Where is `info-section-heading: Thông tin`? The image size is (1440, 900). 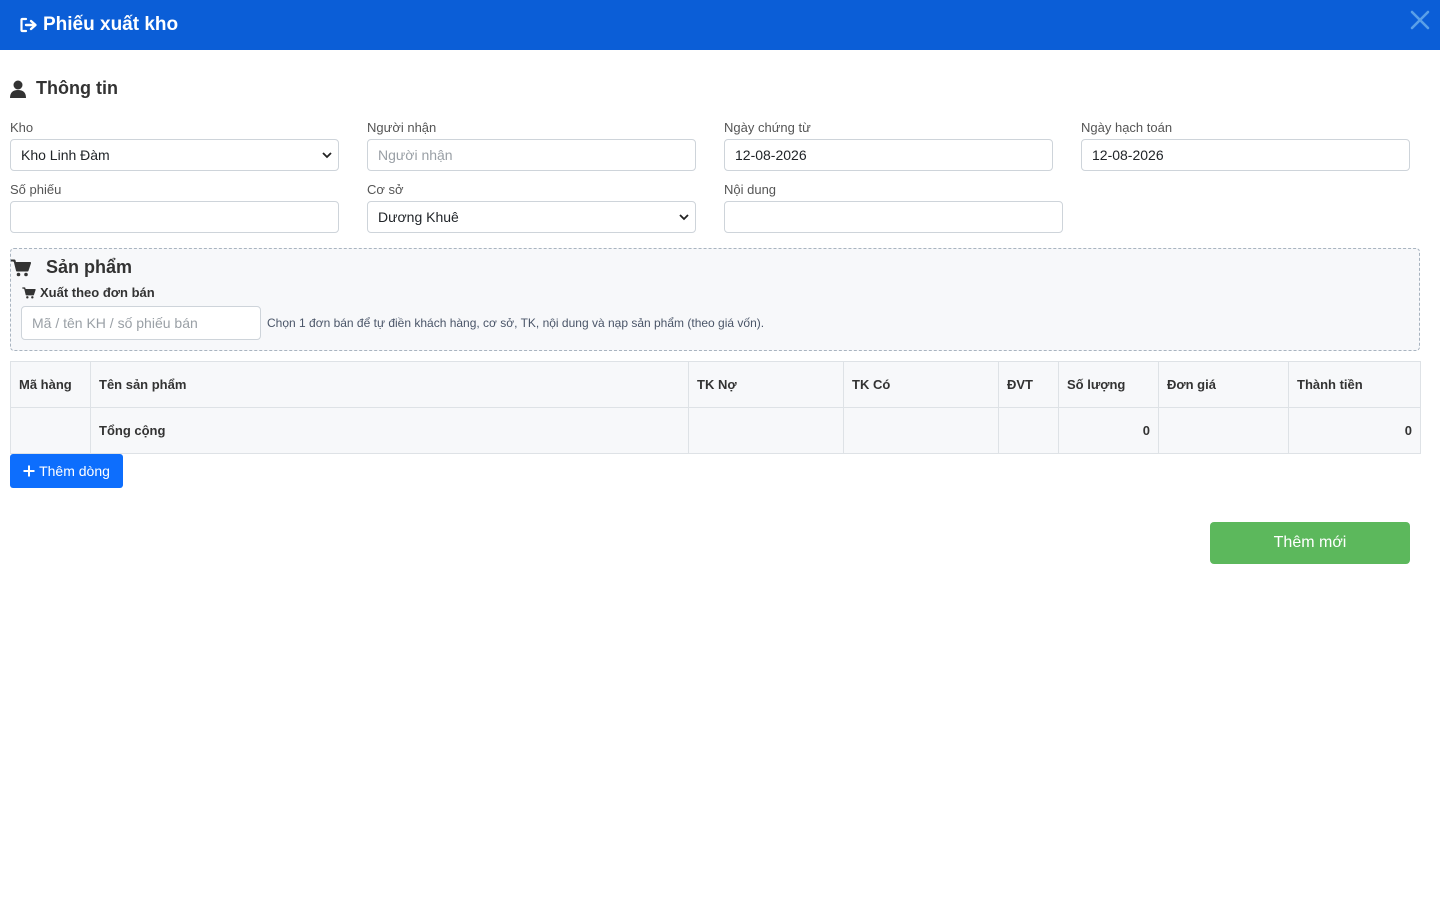 info-section-heading: Thông tin is located at coordinates (64, 88).